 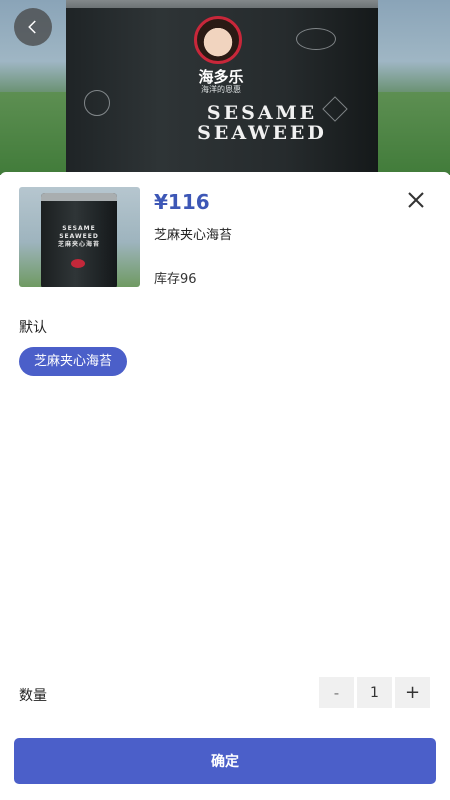 I want to click on product-name: 芝麻夹心海苔, so click(x=193, y=235).